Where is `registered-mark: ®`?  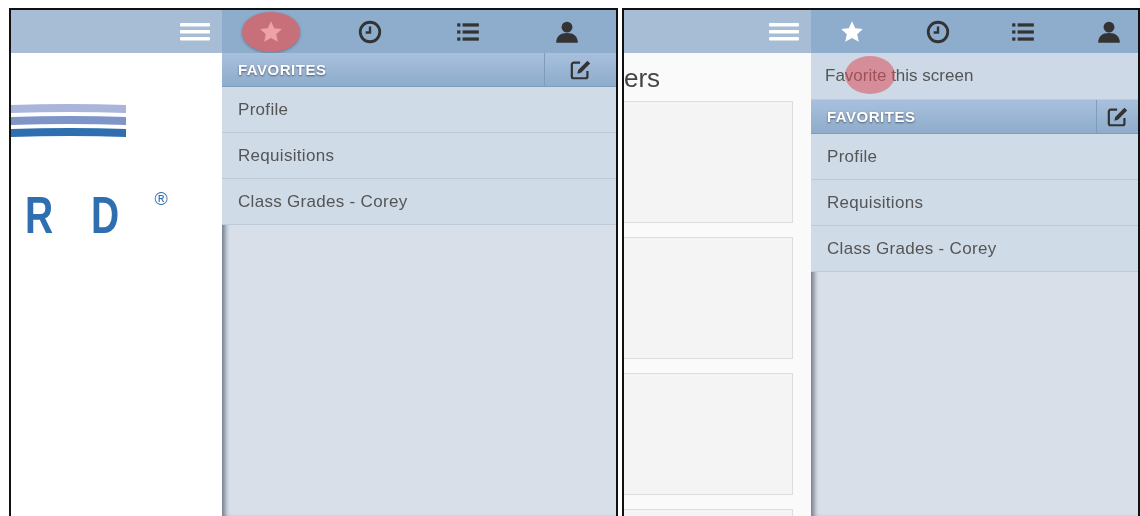 registered-mark: ® is located at coordinates (161, 199).